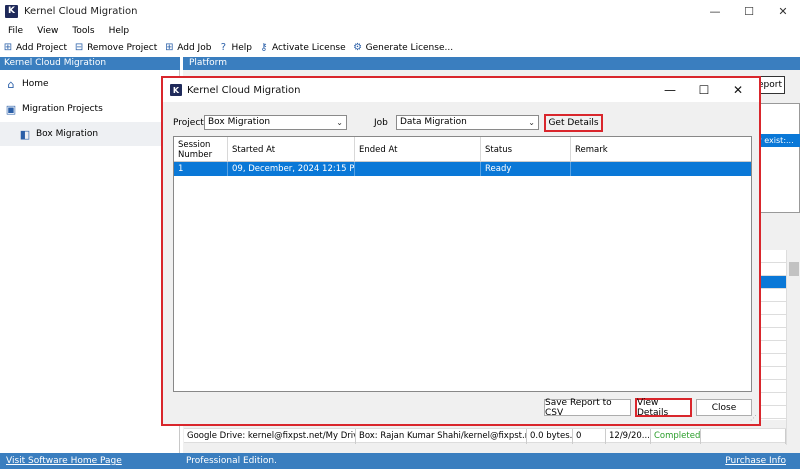  I want to click on activate-license-button: ⚷ Activate License, so click(302, 48).